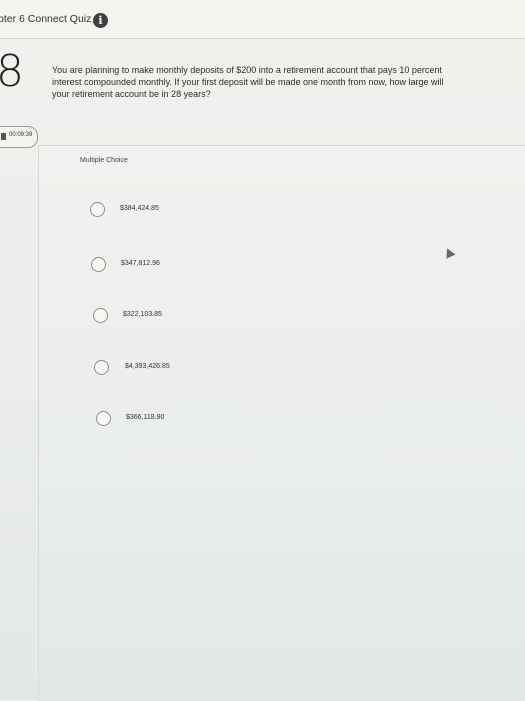  I want to click on answer-option-label: $4,393,426.85, so click(147, 366).